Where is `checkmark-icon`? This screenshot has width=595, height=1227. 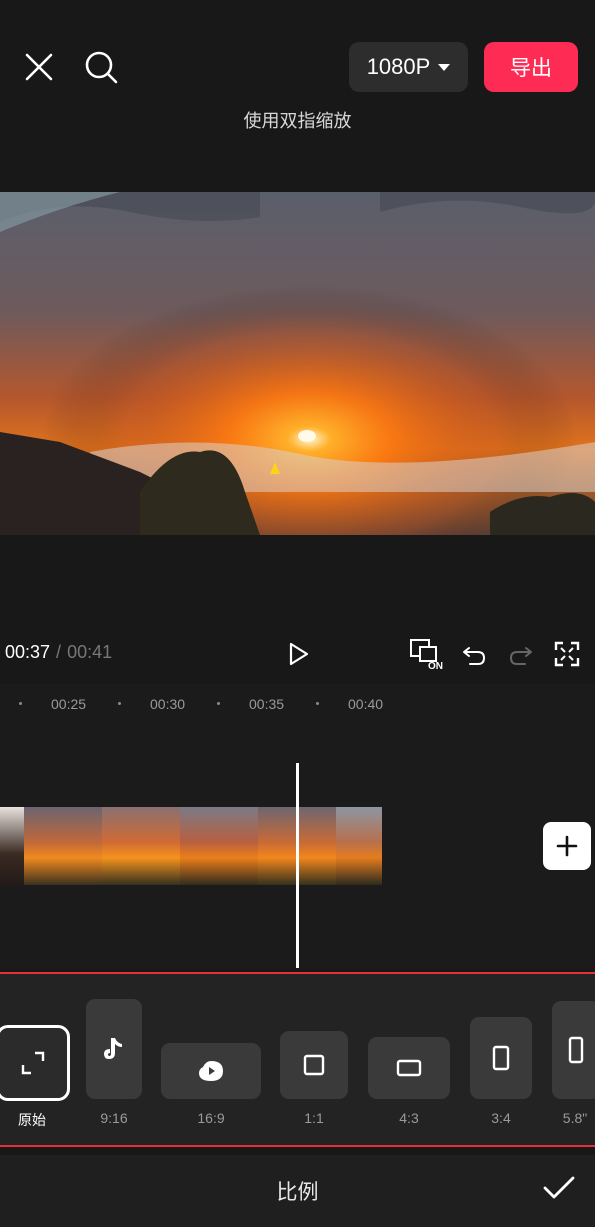 checkmark-icon is located at coordinates (559, 1187).